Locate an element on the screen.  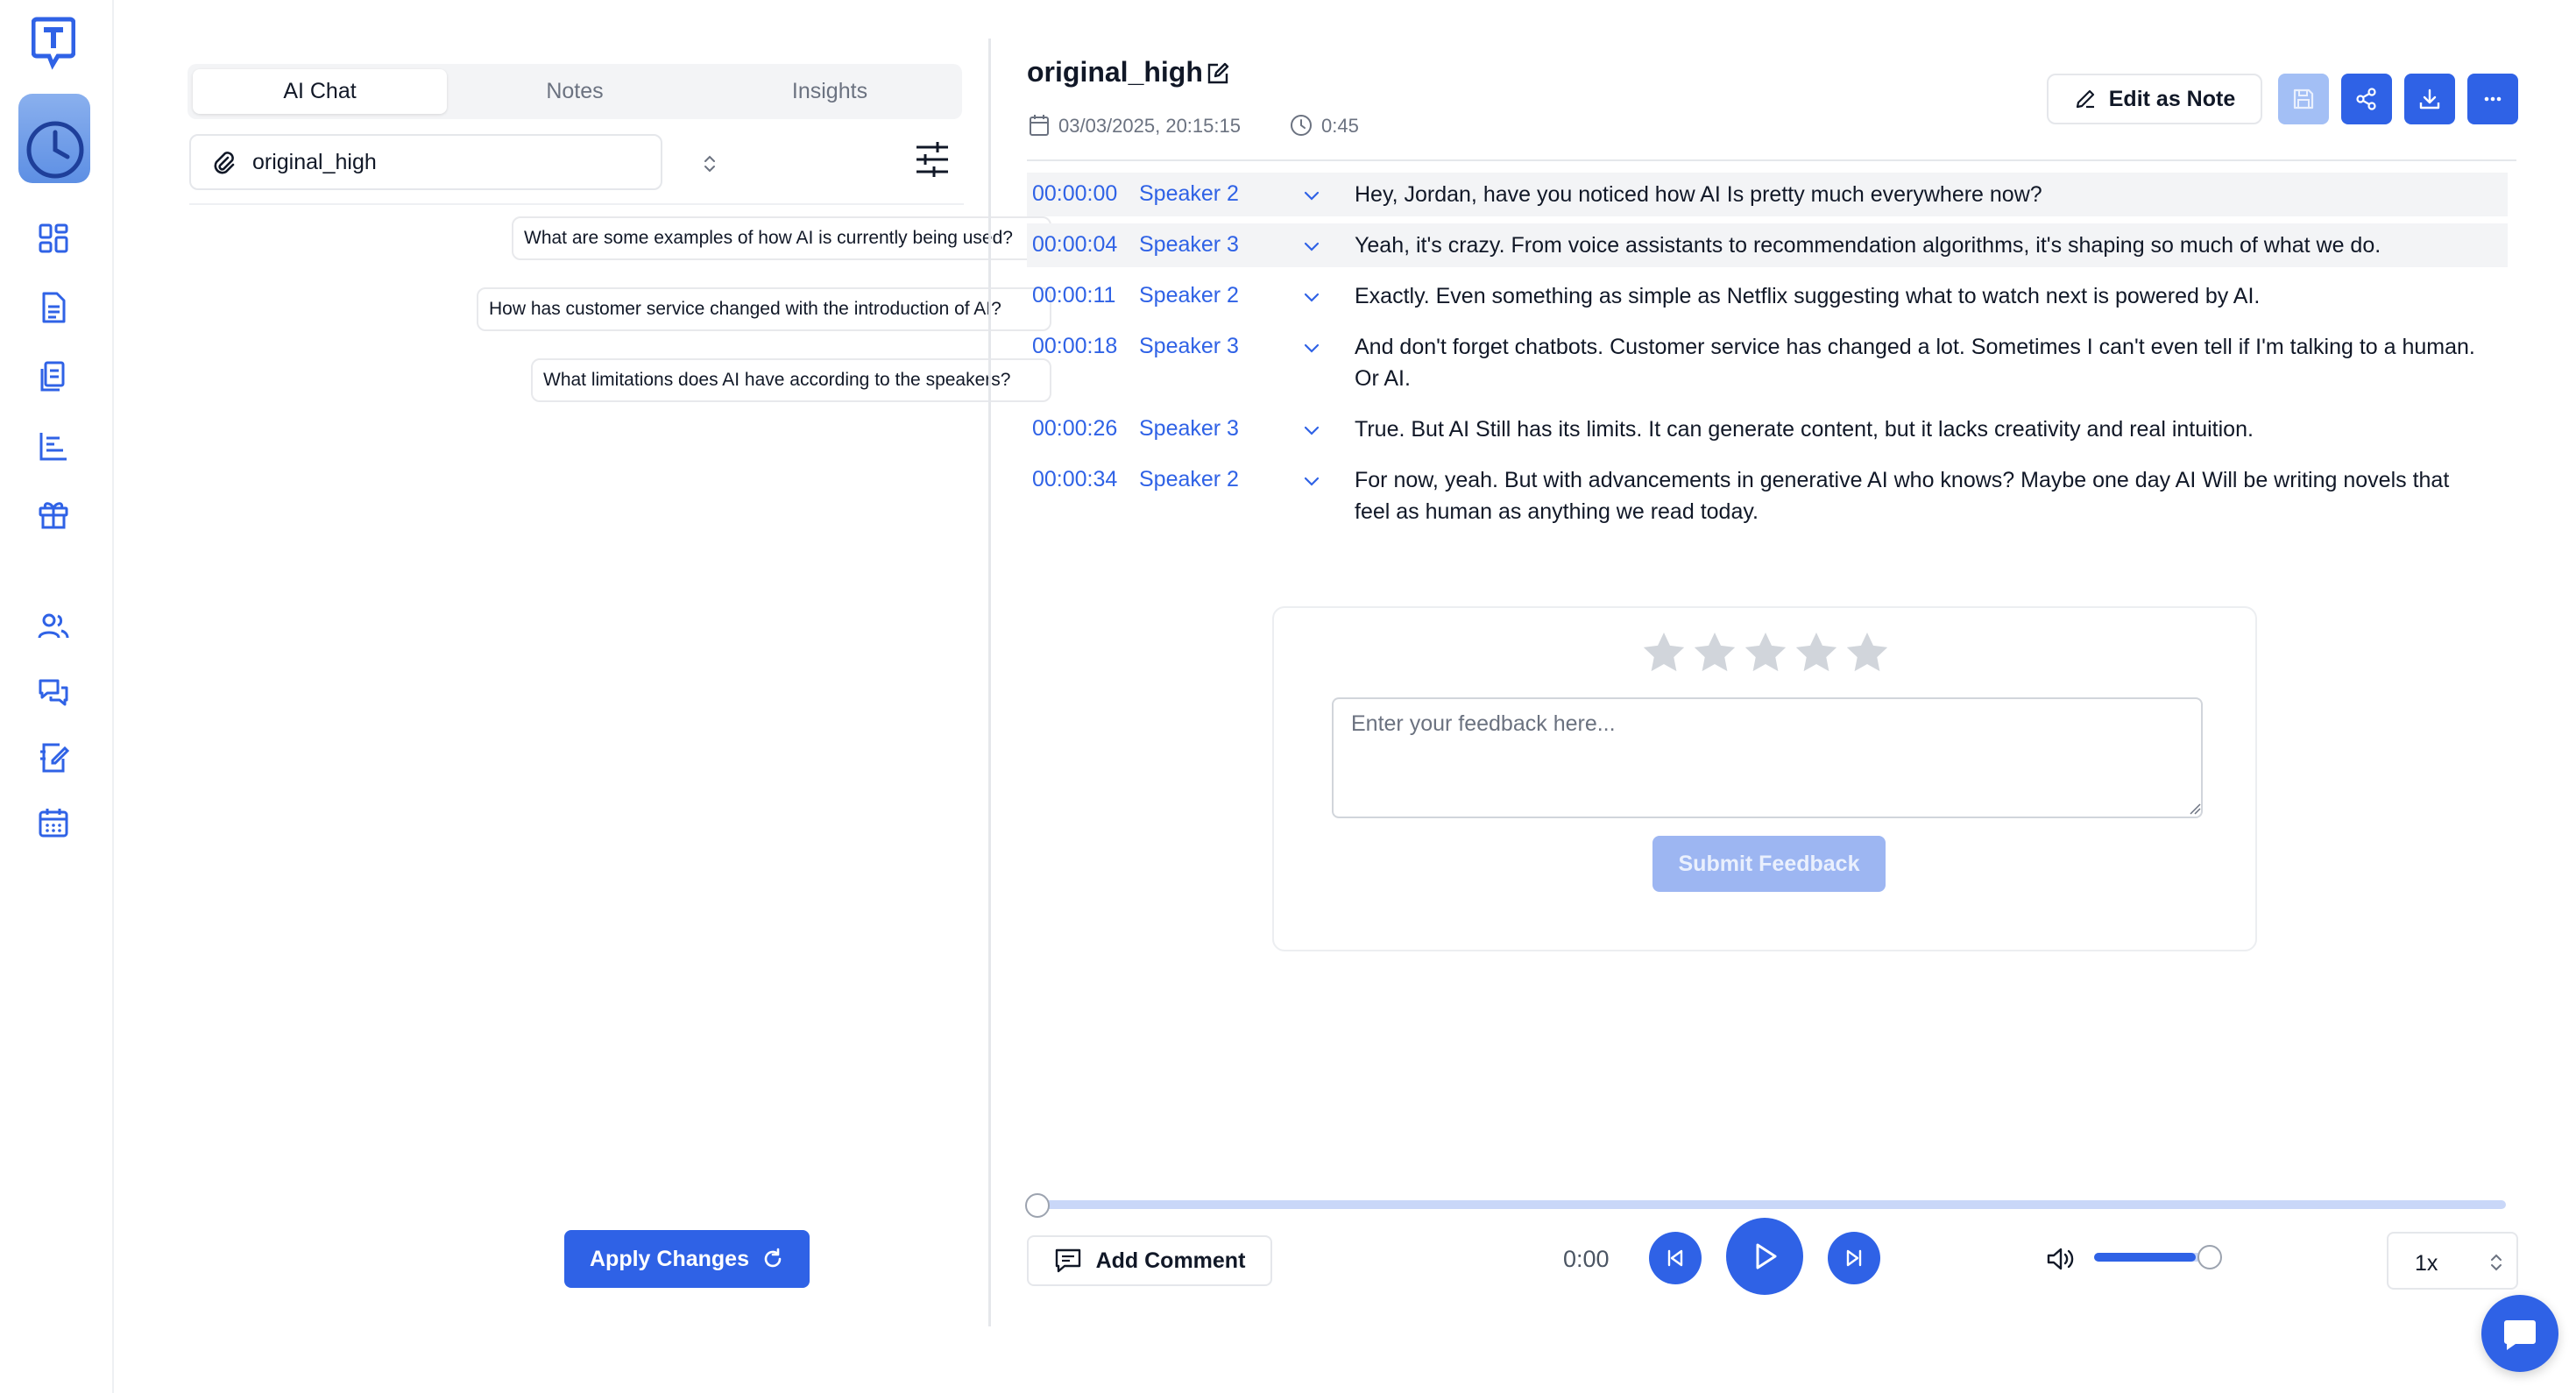
play-button is located at coordinates (1764, 1257).